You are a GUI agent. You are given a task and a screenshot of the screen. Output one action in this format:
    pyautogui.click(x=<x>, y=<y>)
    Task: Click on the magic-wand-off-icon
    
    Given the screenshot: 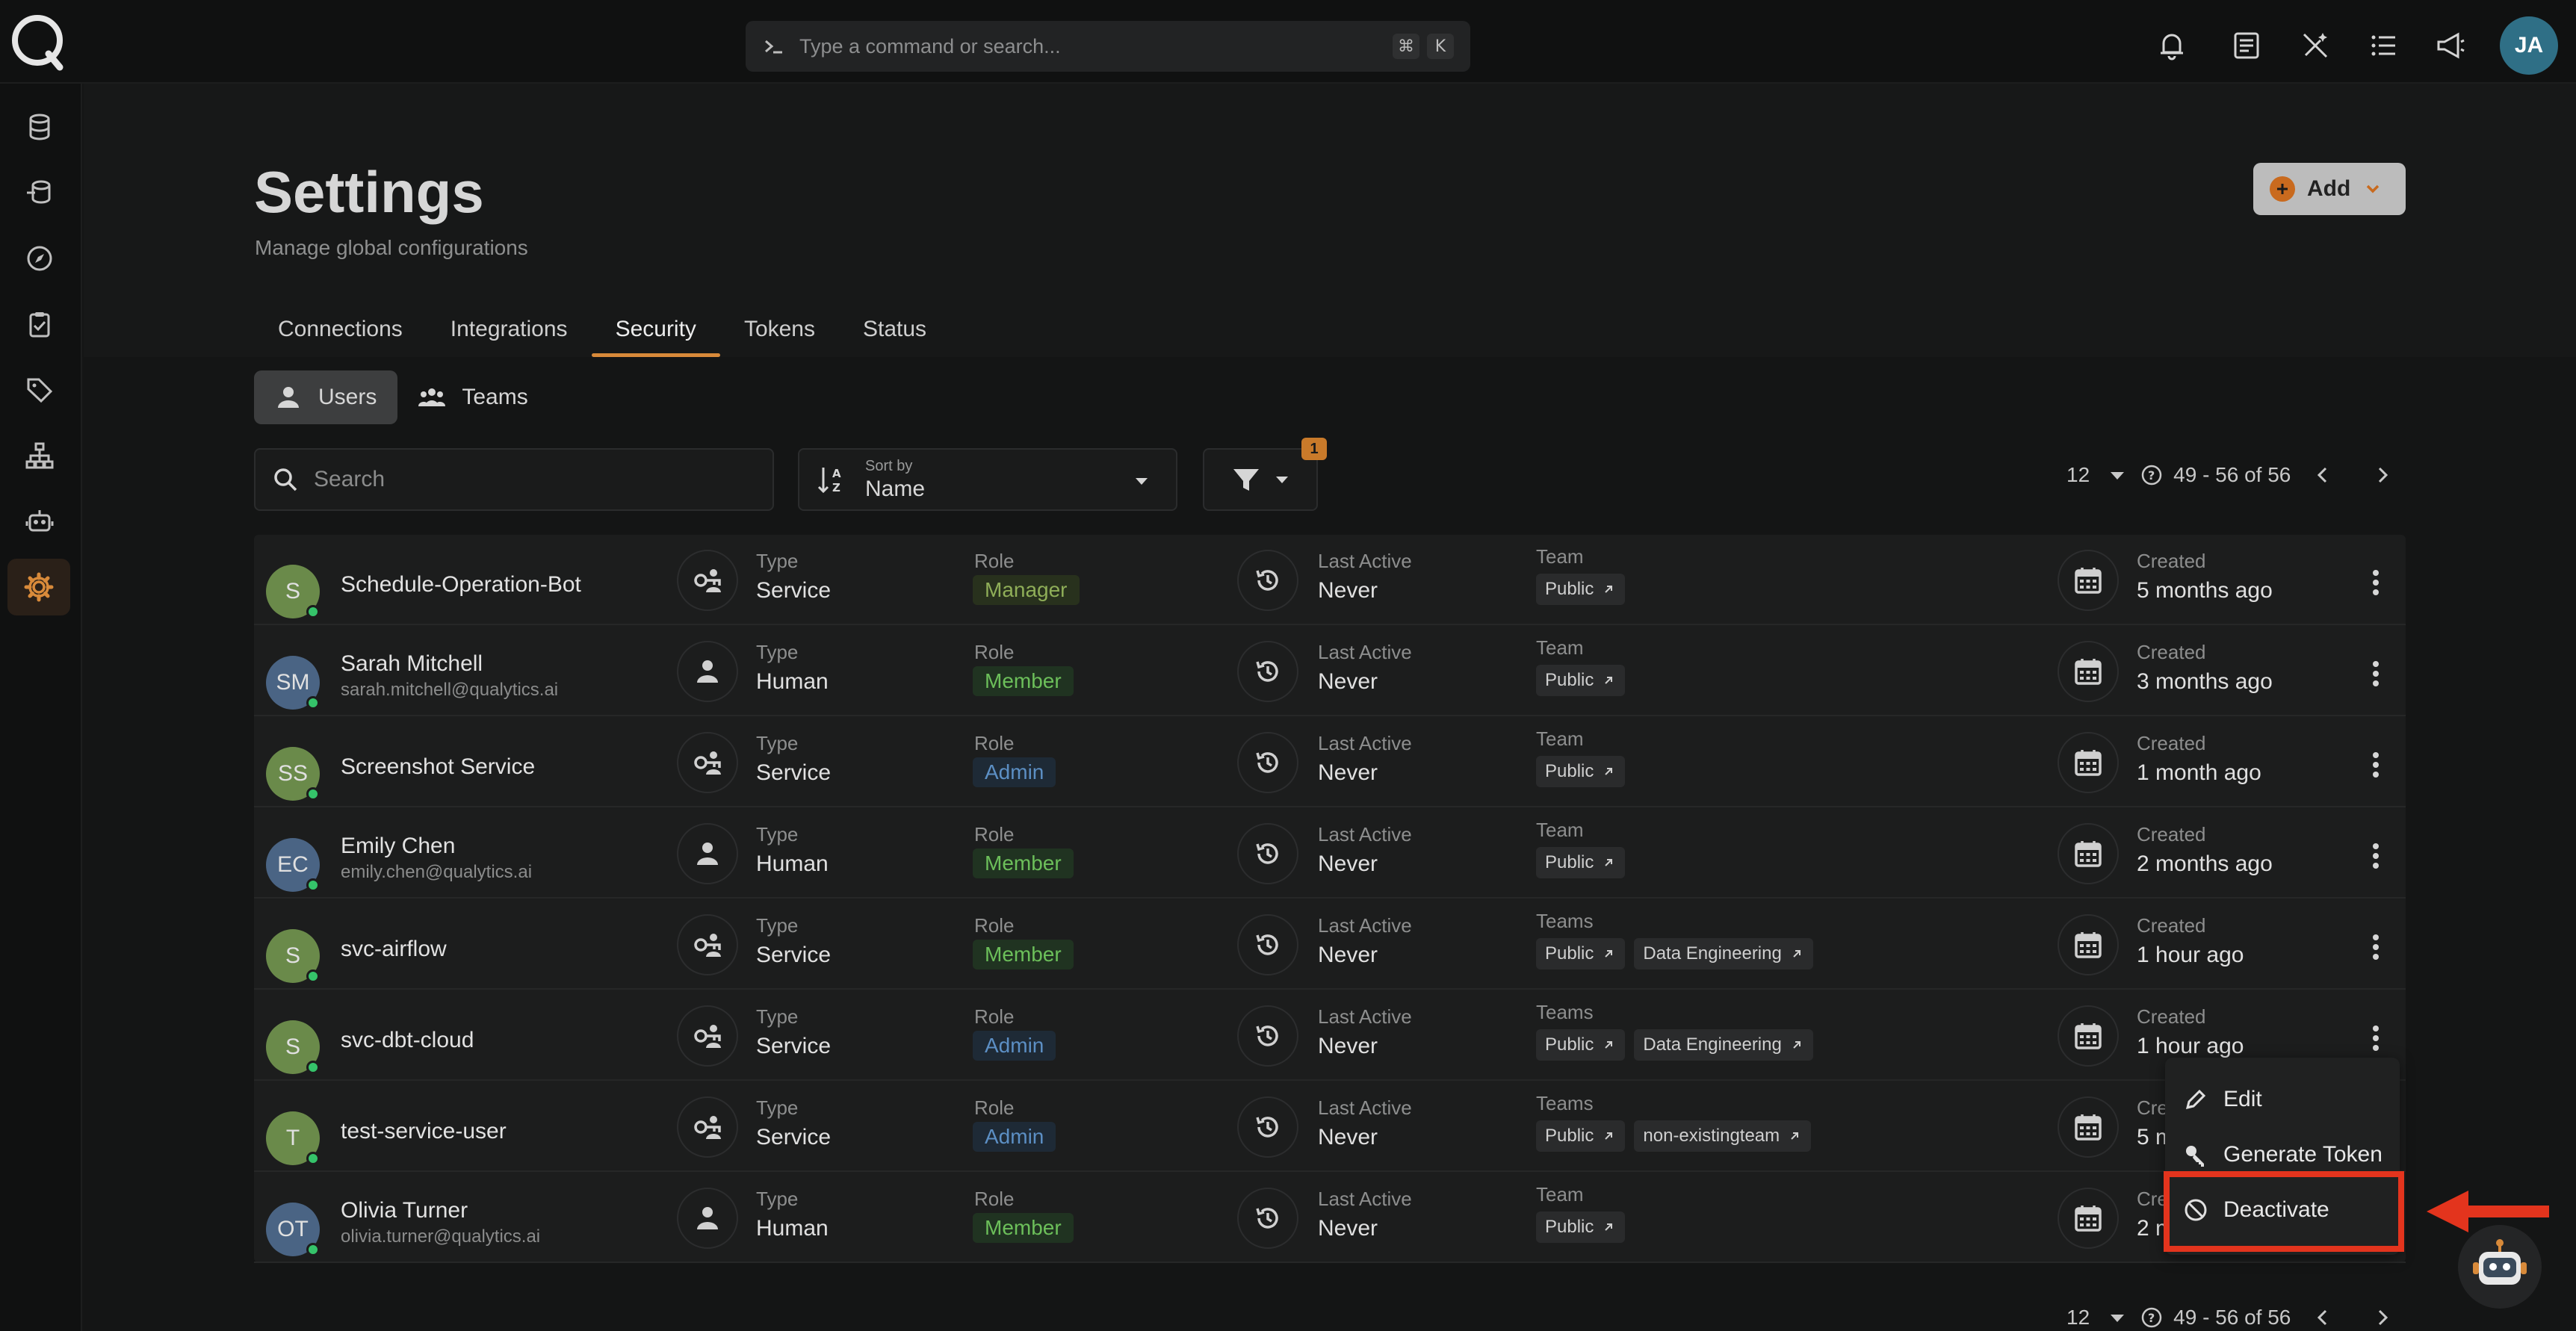 What is the action you would take?
    pyautogui.click(x=2315, y=45)
    